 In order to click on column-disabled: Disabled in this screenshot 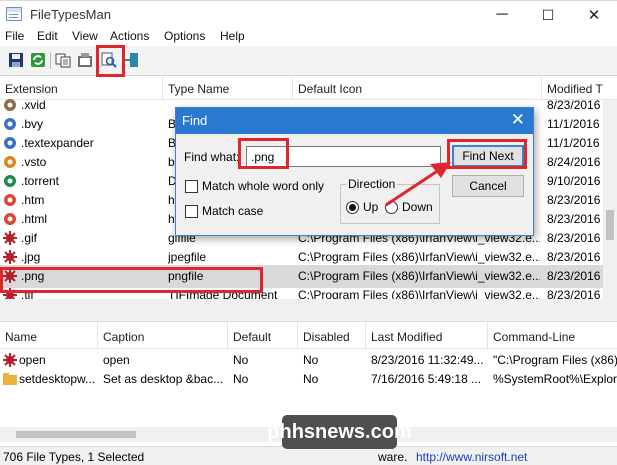, I will do `click(332, 335)`.